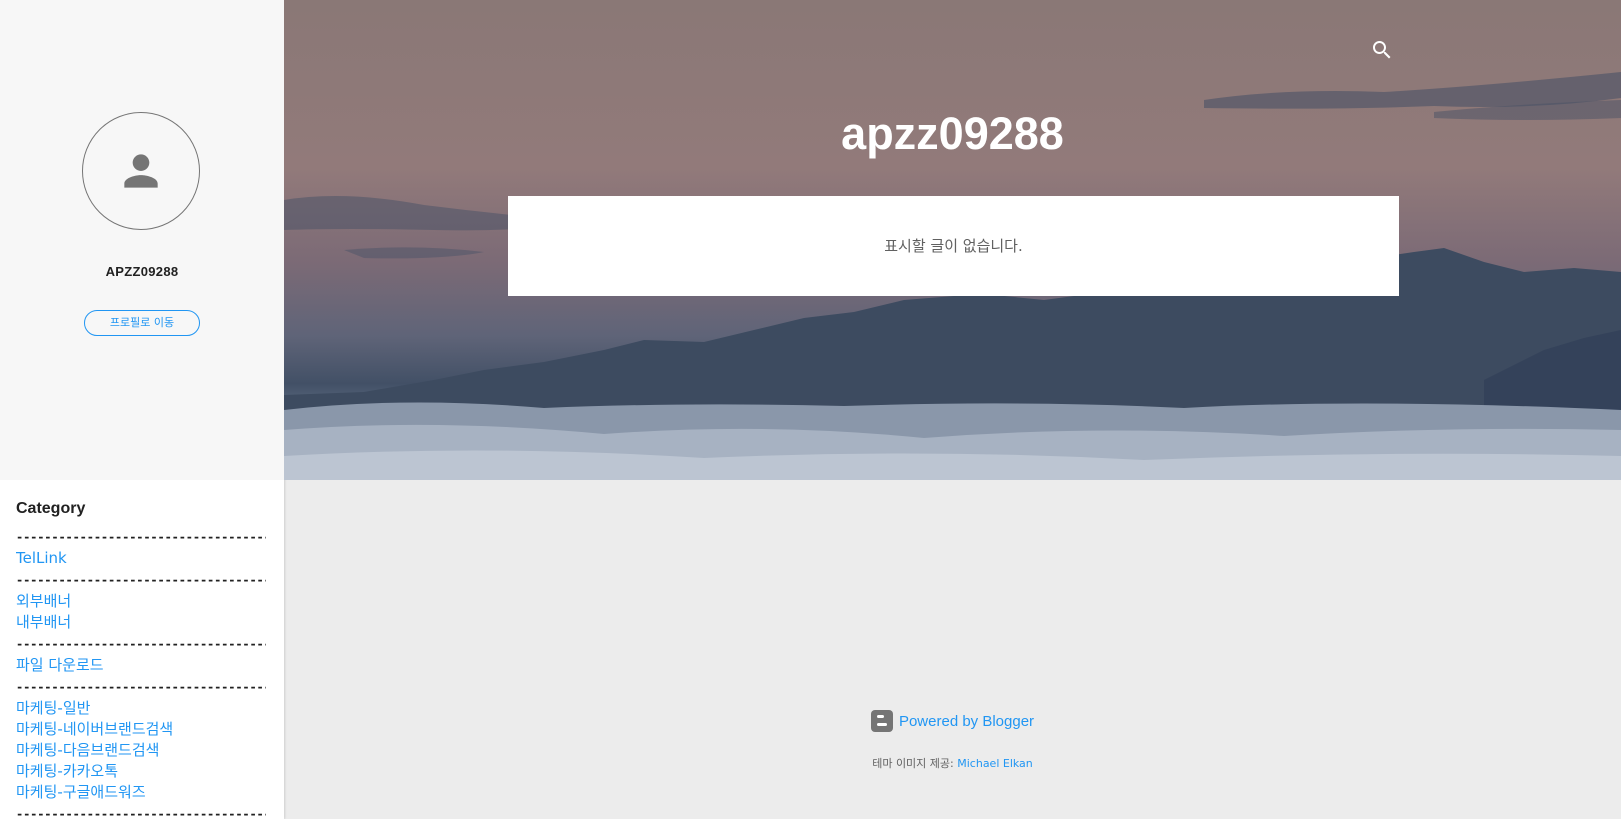  Describe the element at coordinates (141, 601) in the screenshot. I see `category-line: 외부배너` at that location.